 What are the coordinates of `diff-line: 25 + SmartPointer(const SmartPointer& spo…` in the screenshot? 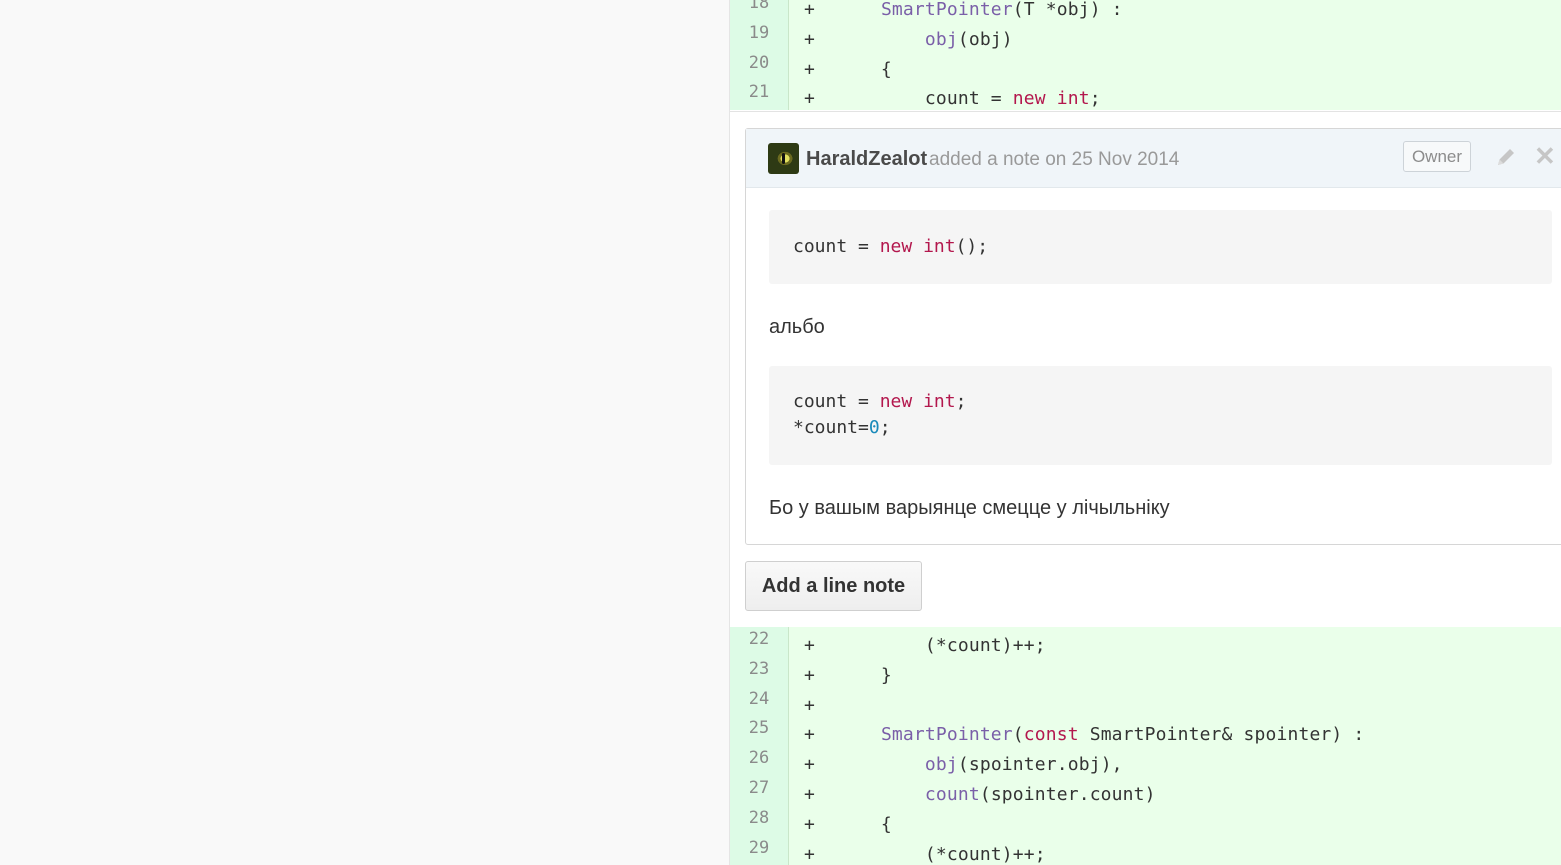 It's located at (1145, 731).